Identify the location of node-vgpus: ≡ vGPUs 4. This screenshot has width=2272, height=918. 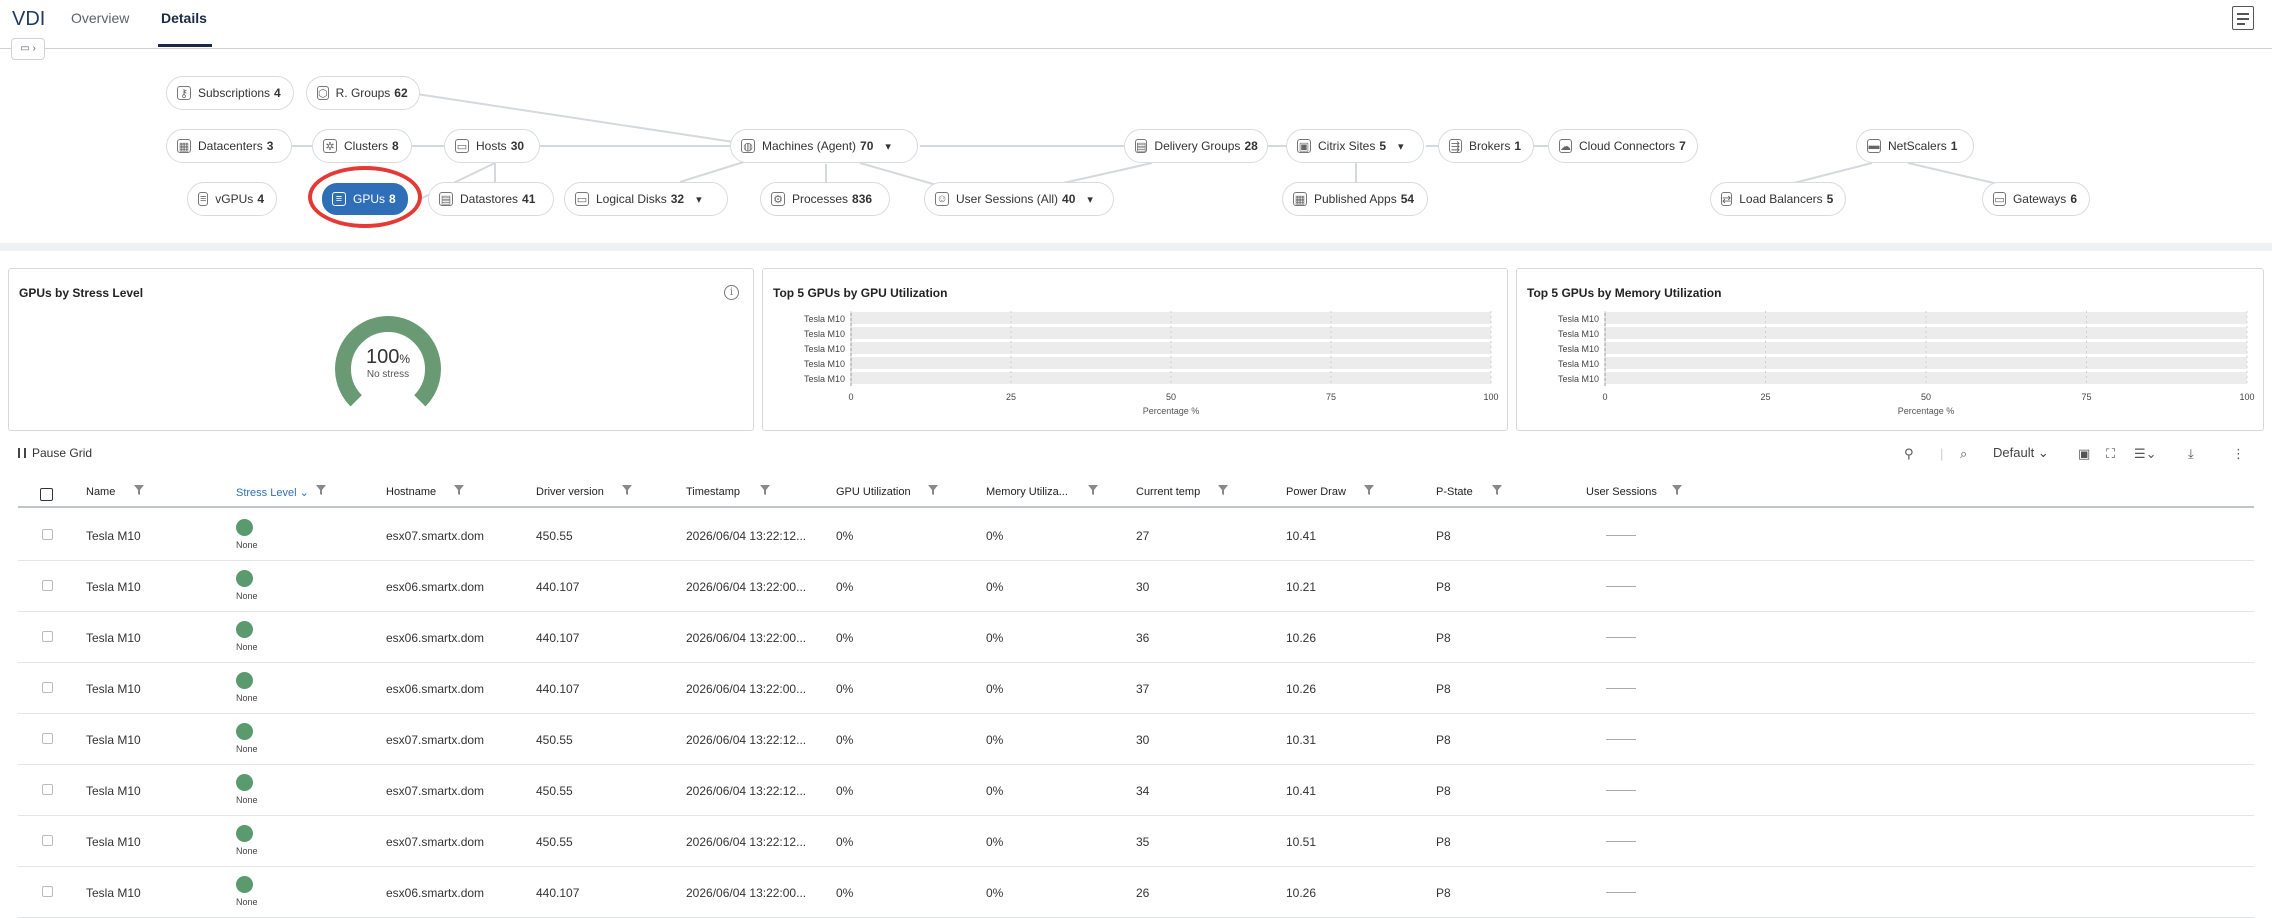
(232, 199).